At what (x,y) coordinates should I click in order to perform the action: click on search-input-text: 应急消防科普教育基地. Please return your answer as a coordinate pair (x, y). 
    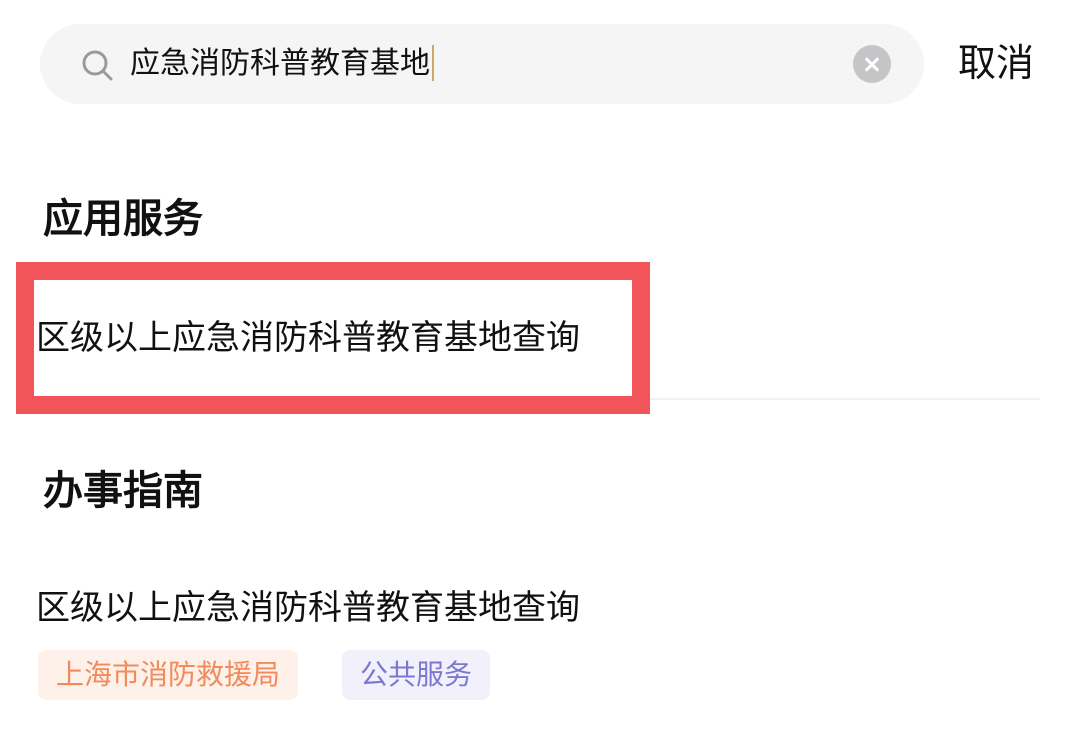
    Looking at the image, I should click on (280, 63).